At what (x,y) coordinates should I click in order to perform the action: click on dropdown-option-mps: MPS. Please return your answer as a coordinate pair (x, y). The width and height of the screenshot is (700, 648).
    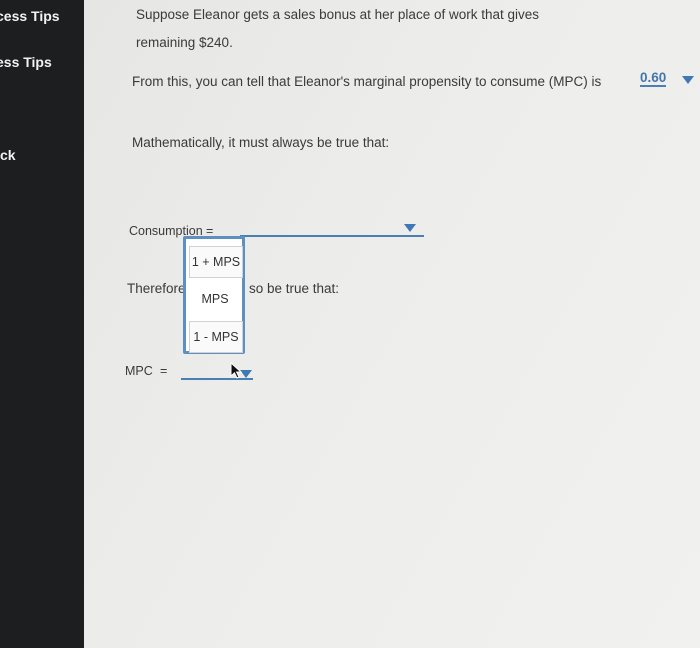
    Looking at the image, I should click on (215, 299).